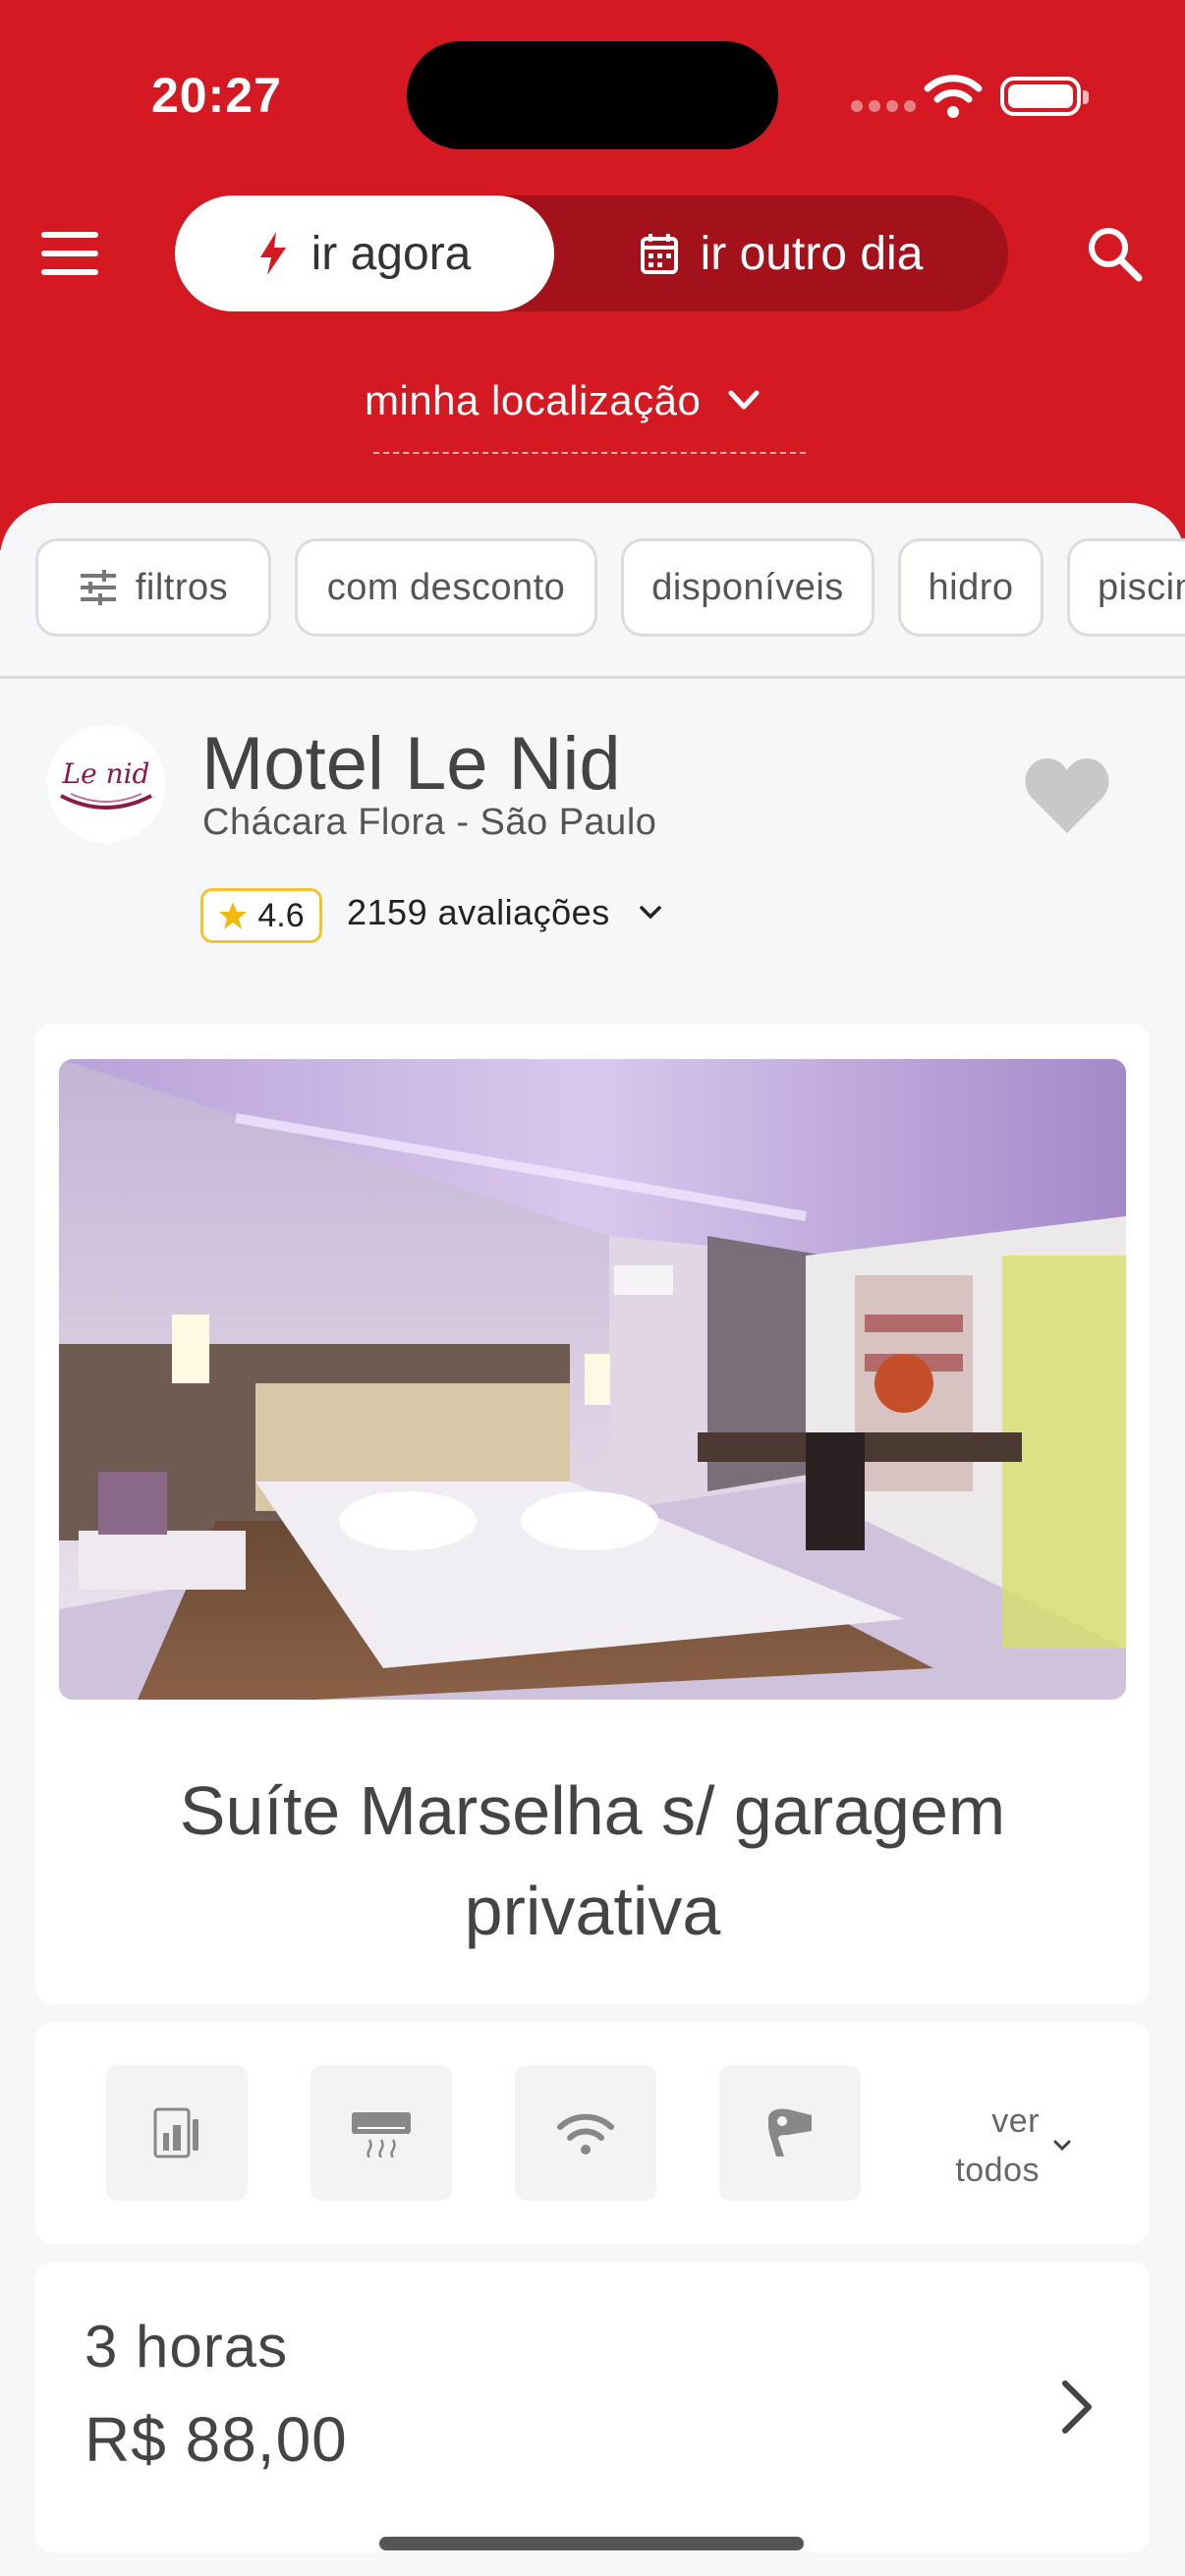 The height and width of the screenshot is (2576, 1185). Describe the element at coordinates (182, 587) in the screenshot. I see `filter-chip-label: filtros` at that location.